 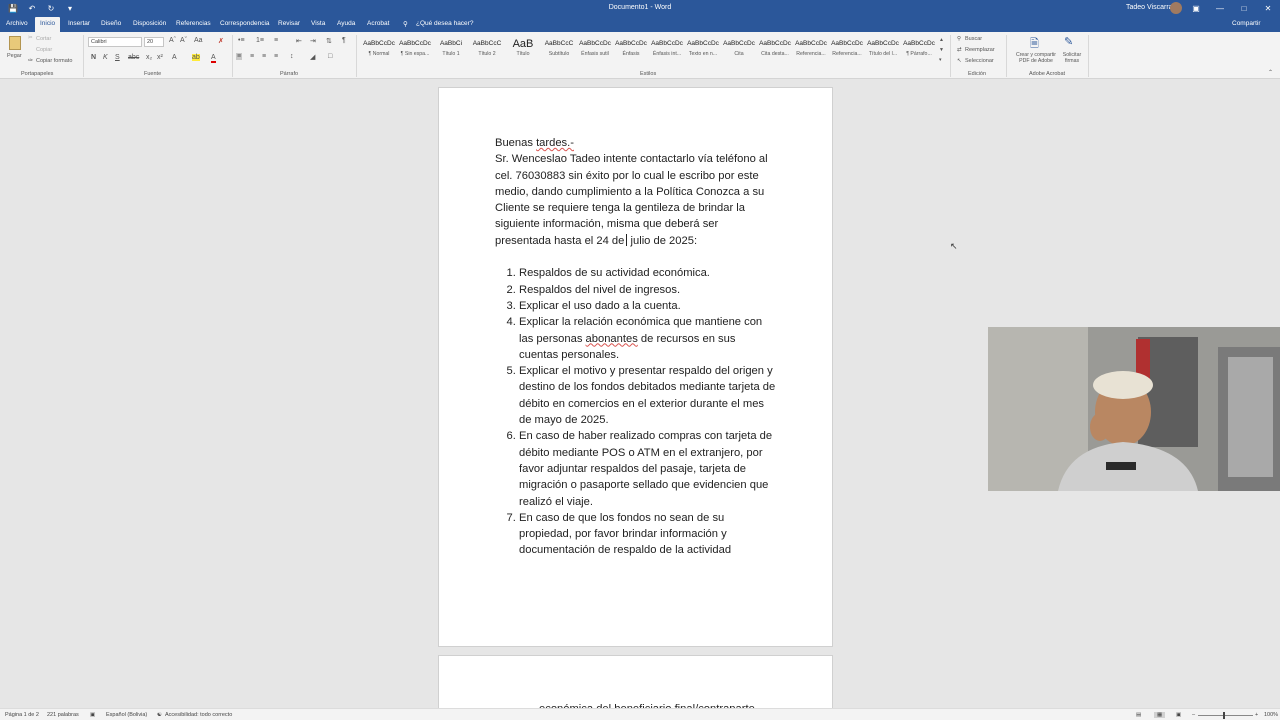 I want to click on page-count: Página 1 de 2, so click(x=22, y=715).